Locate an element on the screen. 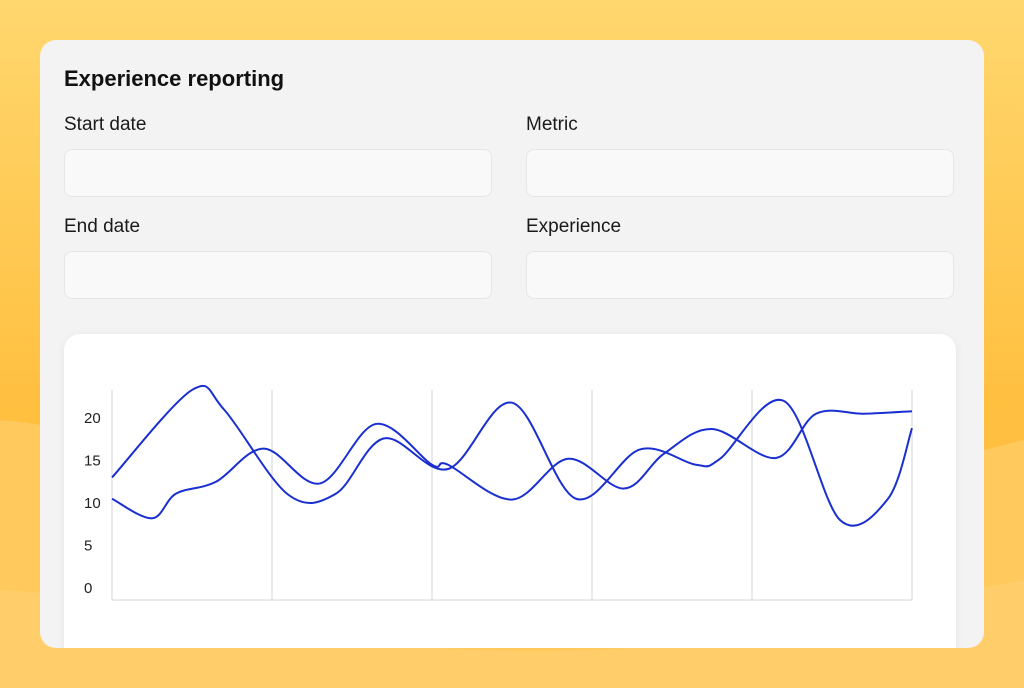 The width and height of the screenshot is (1024, 688). metric-label: Metric is located at coordinates (552, 124).